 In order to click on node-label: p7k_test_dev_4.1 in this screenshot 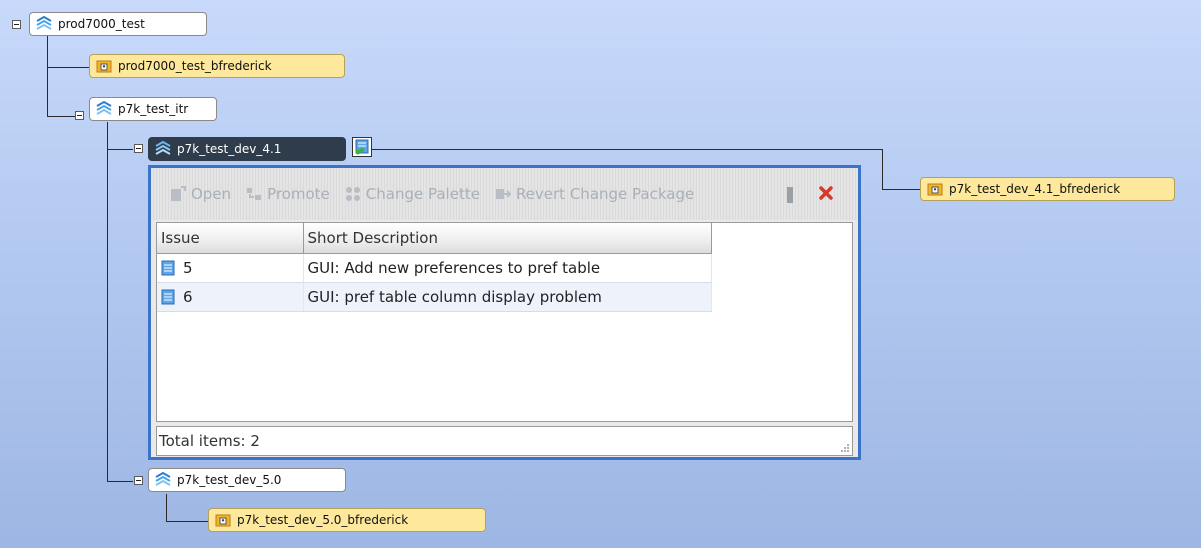, I will do `click(229, 149)`.